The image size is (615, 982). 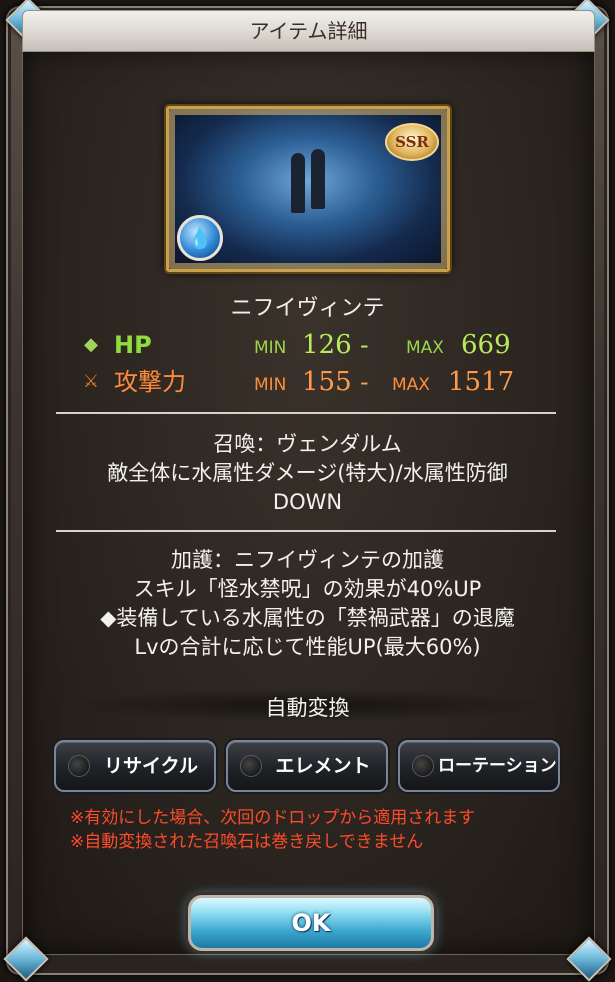 I want to click on hp-diamond-icon: ◆, so click(x=91, y=344).